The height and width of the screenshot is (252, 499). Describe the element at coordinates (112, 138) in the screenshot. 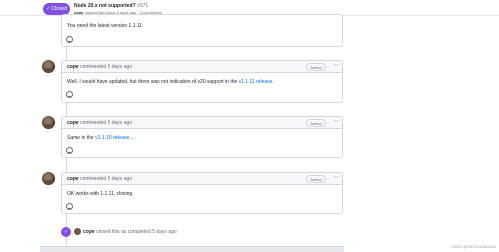

I see `release-link: v1.1.10 release` at that location.